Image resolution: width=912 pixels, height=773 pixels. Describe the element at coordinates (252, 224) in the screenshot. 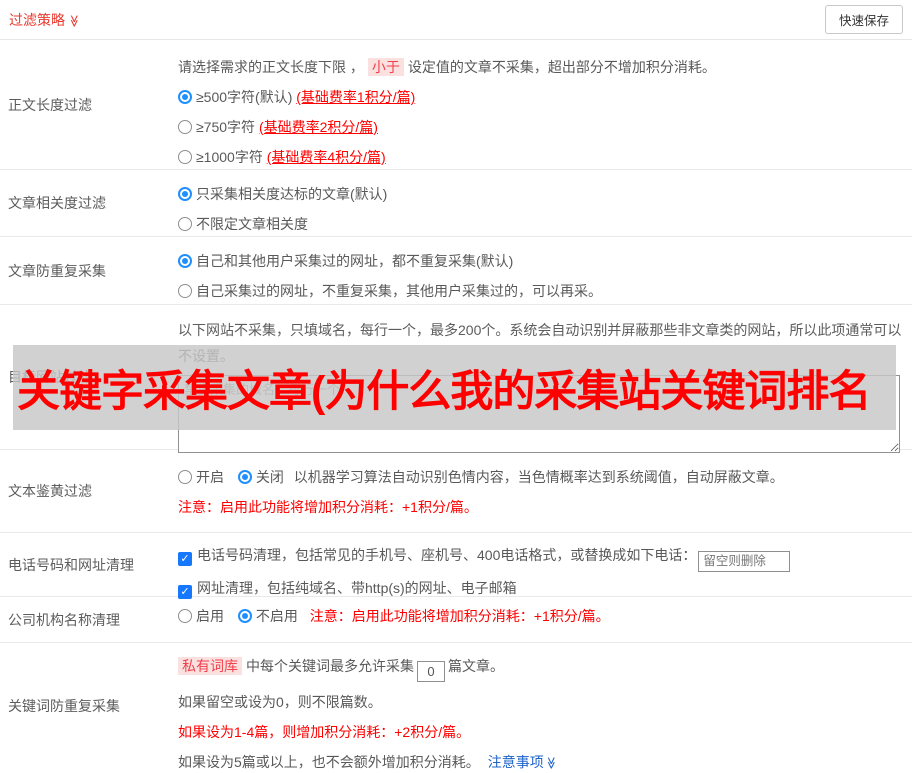

I see `option-label: 不限定文章相关度` at that location.